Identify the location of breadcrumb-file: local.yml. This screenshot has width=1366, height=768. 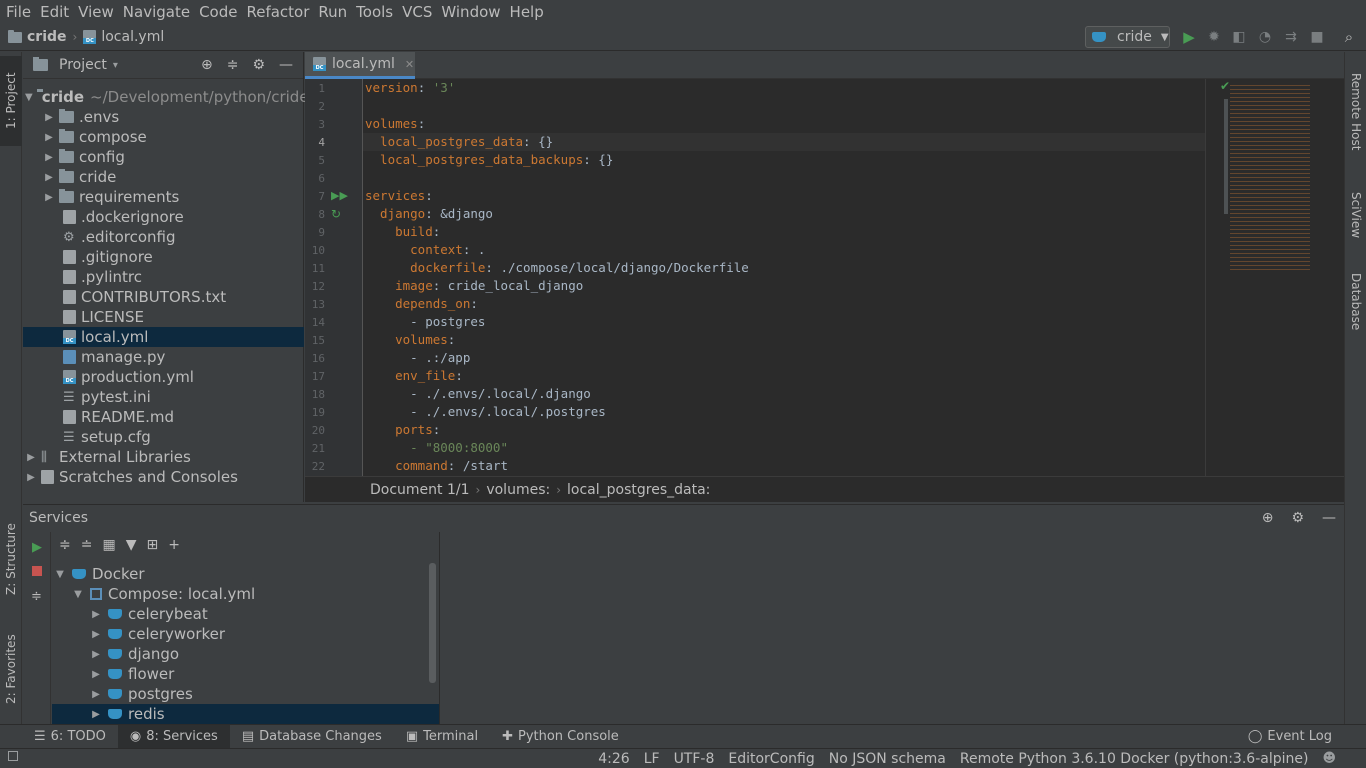
(123, 37).